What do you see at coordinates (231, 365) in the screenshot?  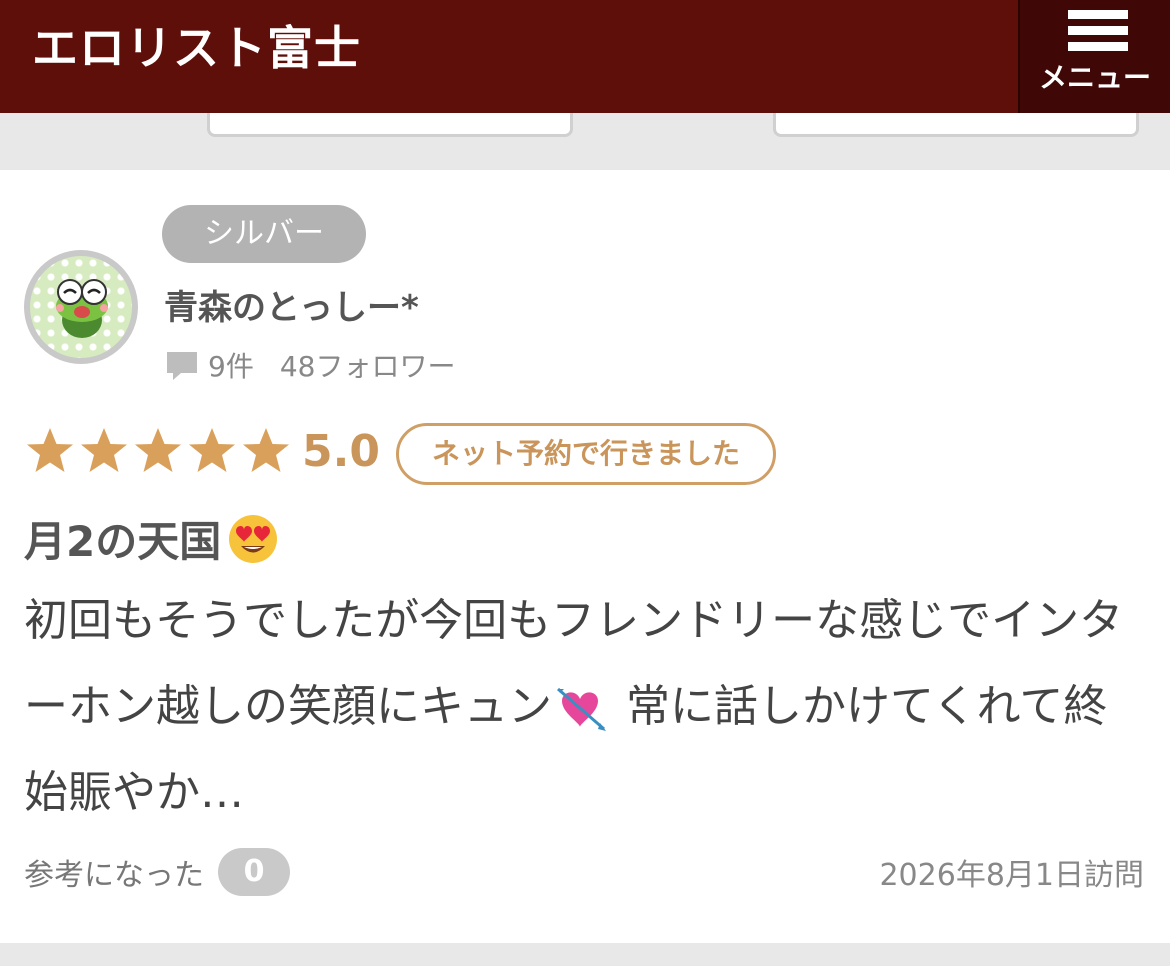 I see `review-count: 9件` at bounding box center [231, 365].